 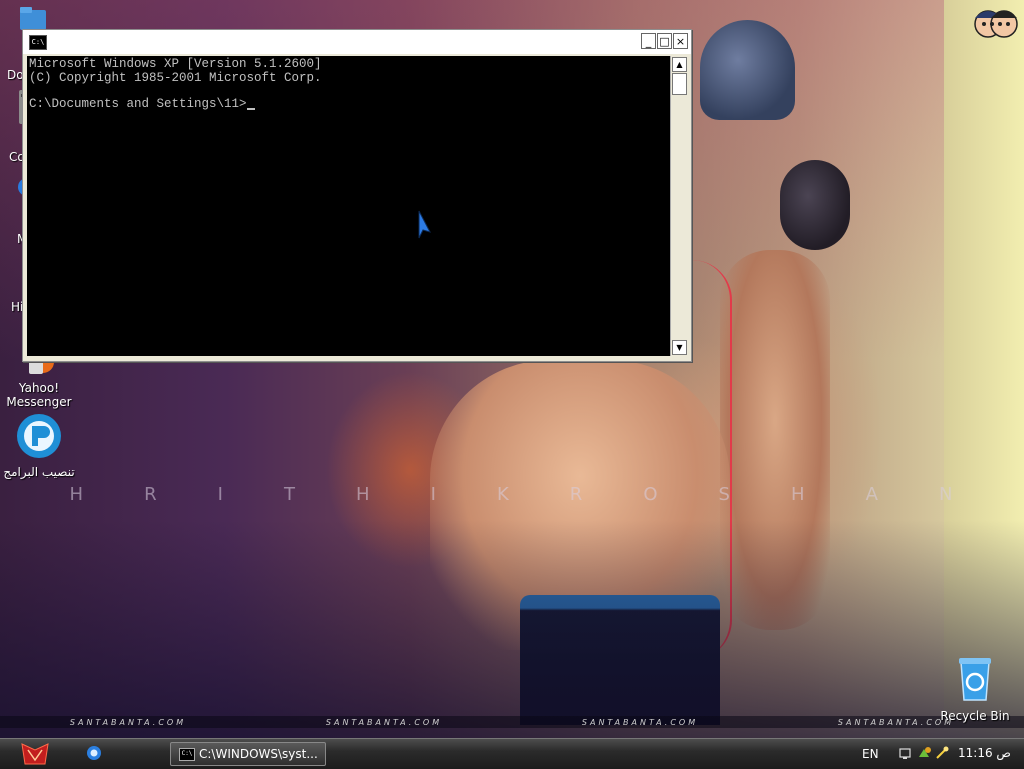 I want to click on clock: 11:16 ص, so click(x=984, y=753).